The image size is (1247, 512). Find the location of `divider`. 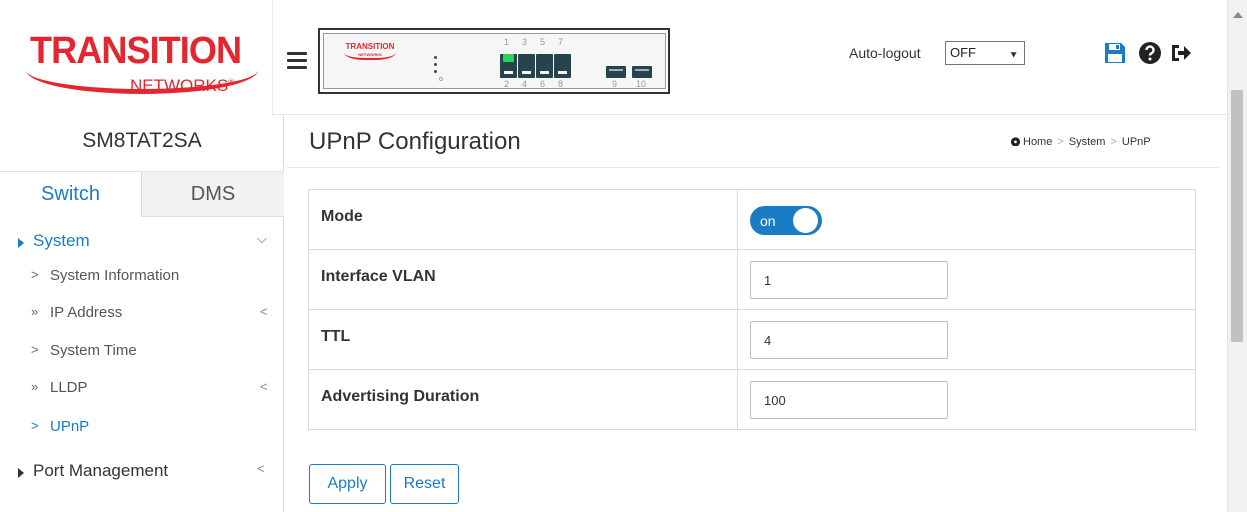

divider is located at coordinates (753, 167).